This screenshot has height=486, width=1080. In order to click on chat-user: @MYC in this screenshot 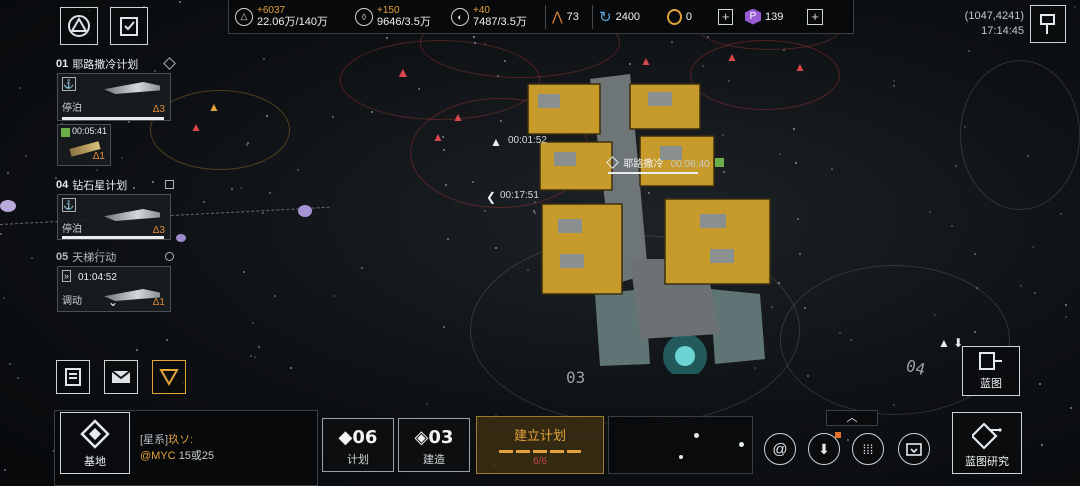, I will do `click(158, 456)`.